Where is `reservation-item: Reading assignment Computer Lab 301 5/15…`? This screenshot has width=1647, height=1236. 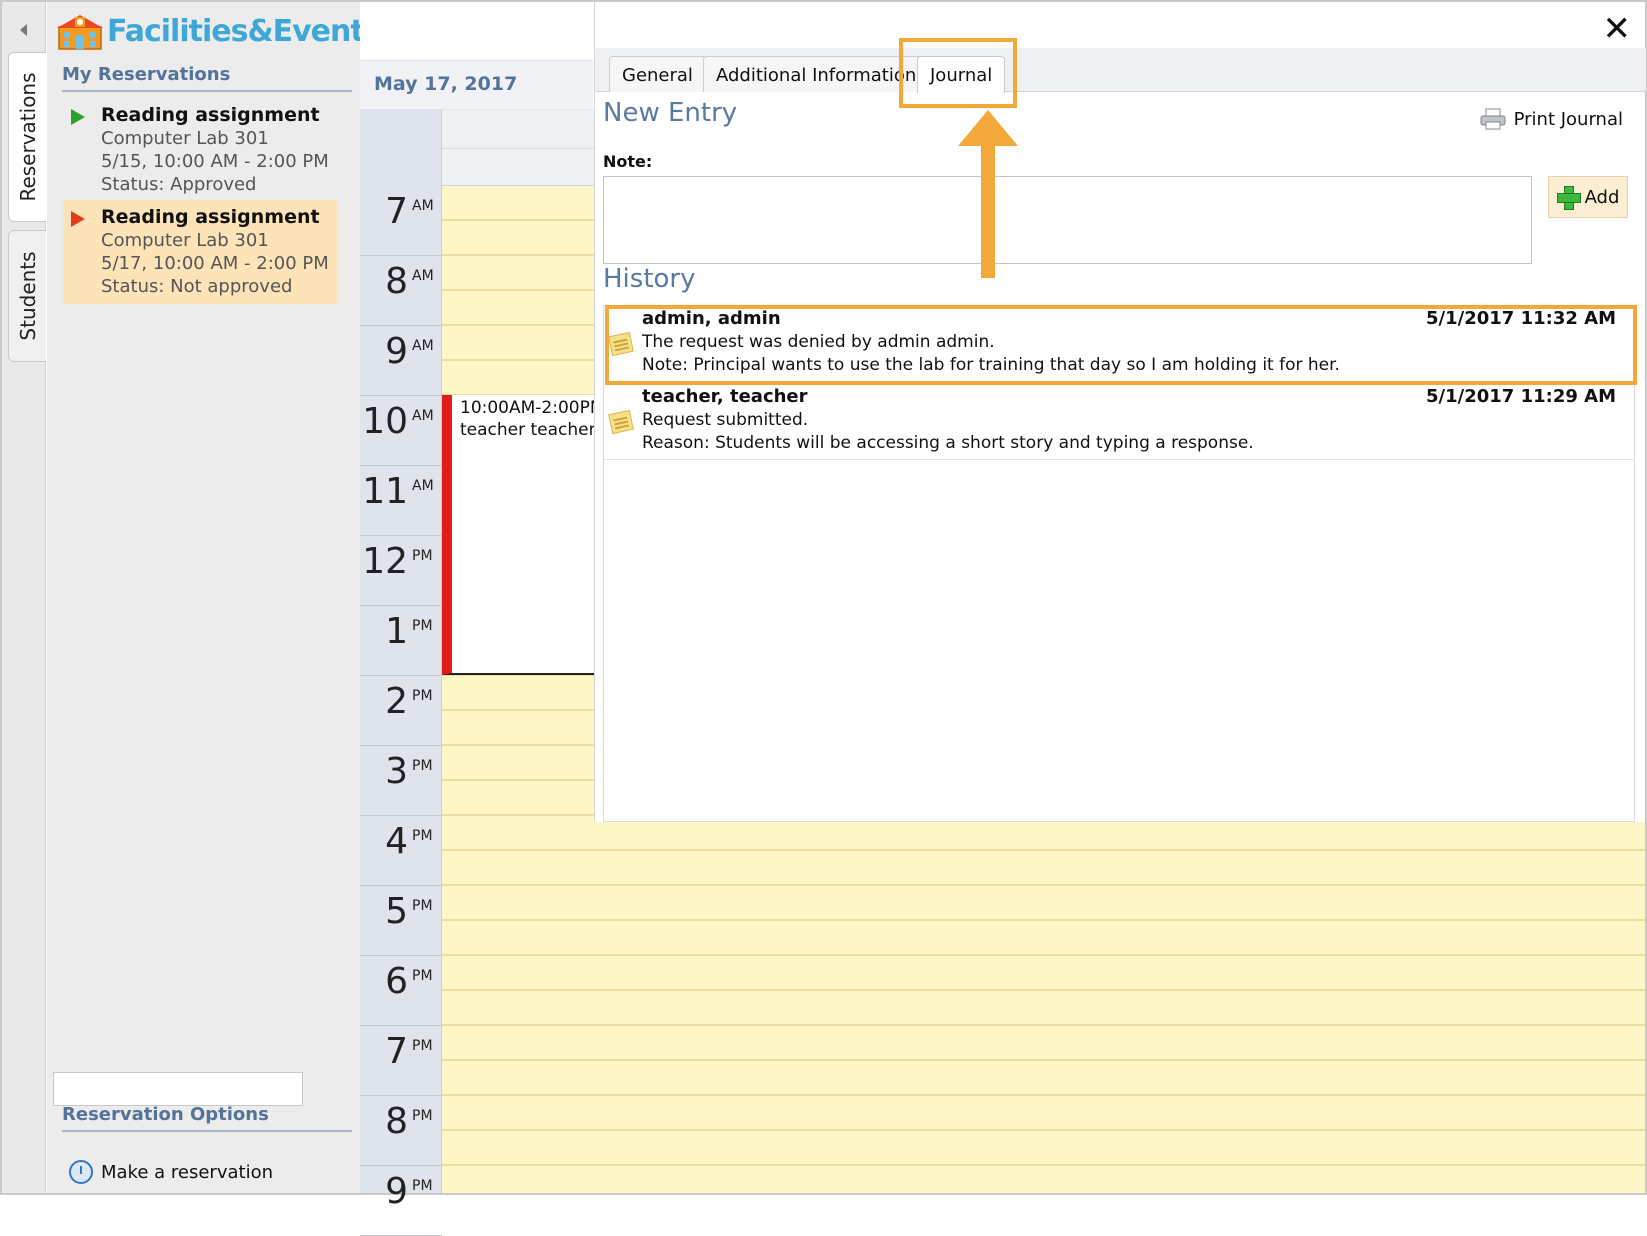 reservation-item: Reading assignment Computer Lab 301 5/15… is located at coordinates (200, 150).